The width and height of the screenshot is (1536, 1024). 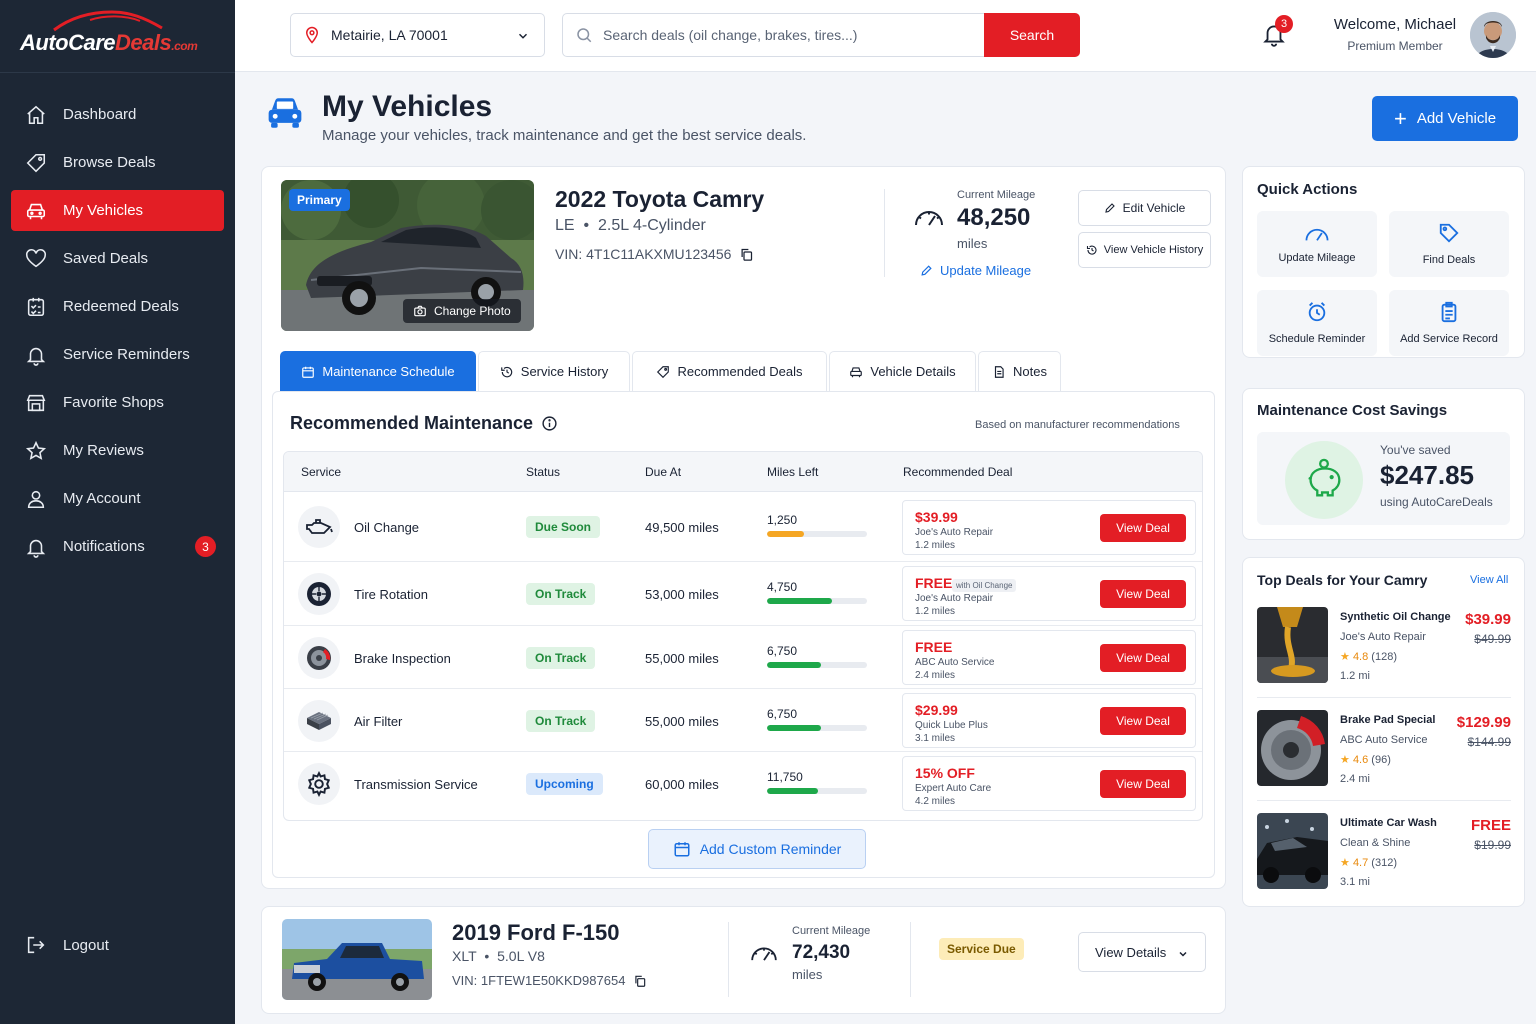 I want to click on service-name: Air Filter, so click(x=378, y=721).